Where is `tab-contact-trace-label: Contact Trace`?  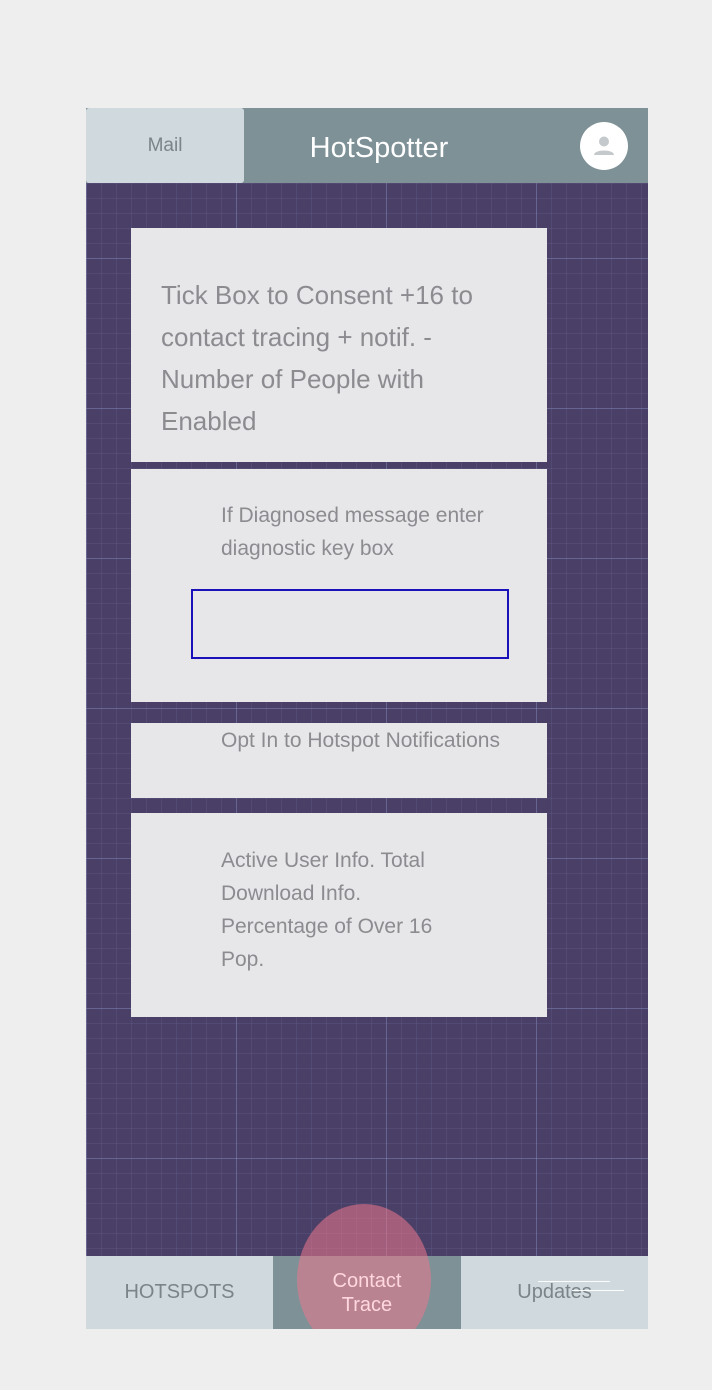
tab-contact-trace-label: Contact Trace is located at coordinates (367, 1292).